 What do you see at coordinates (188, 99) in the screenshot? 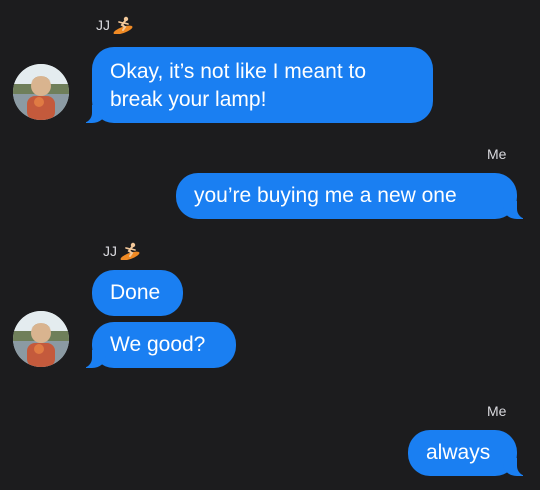
I see `message-line: break your lamp!` at bounding box center [188, 99].